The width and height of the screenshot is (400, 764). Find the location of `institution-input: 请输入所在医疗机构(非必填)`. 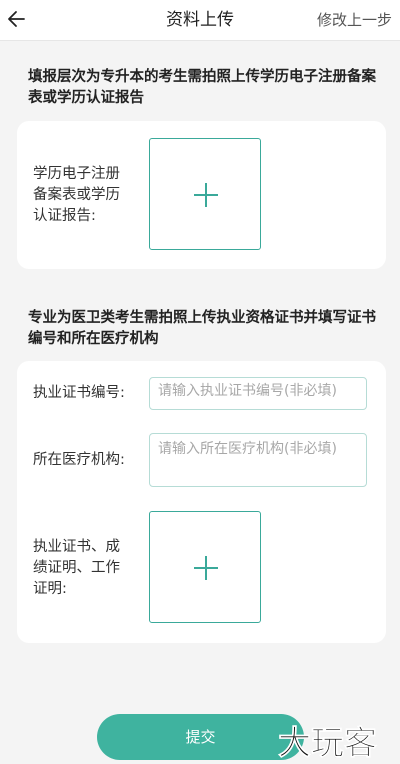

institution-input: 请输入所在医疗机构(非必填) is located at coordinates (258, 460).